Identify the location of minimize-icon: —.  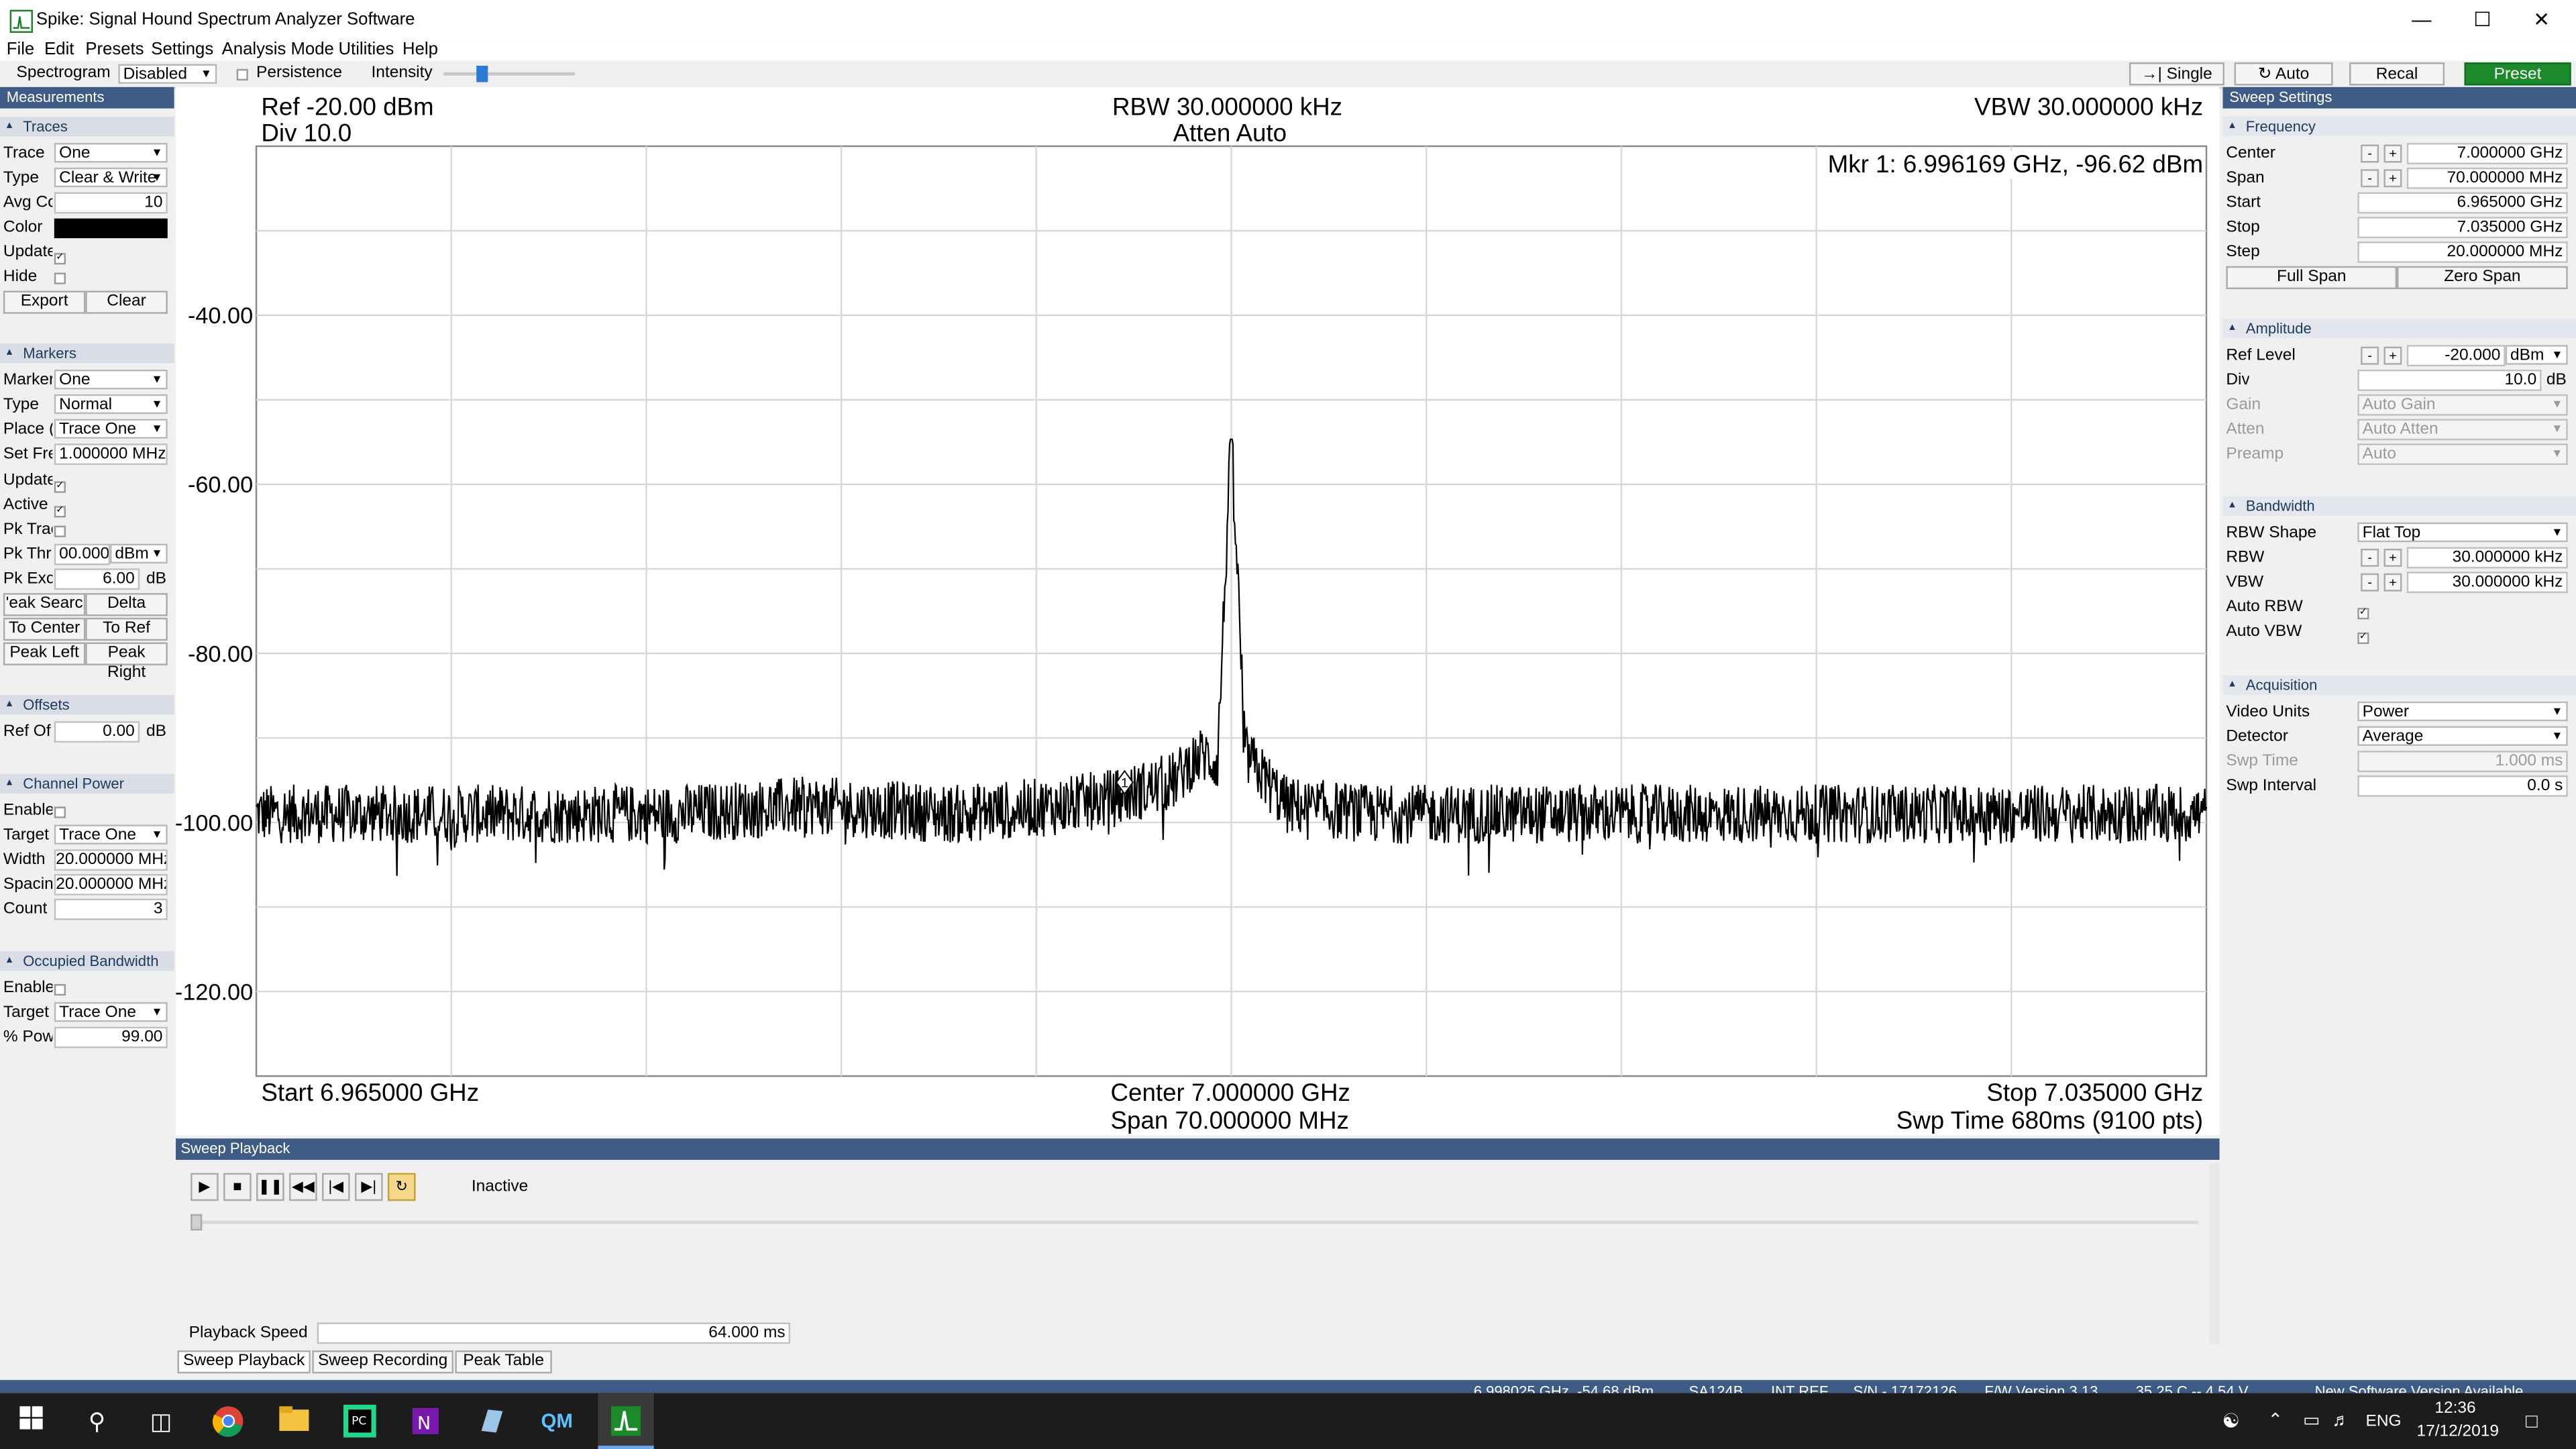
(2422, 19).